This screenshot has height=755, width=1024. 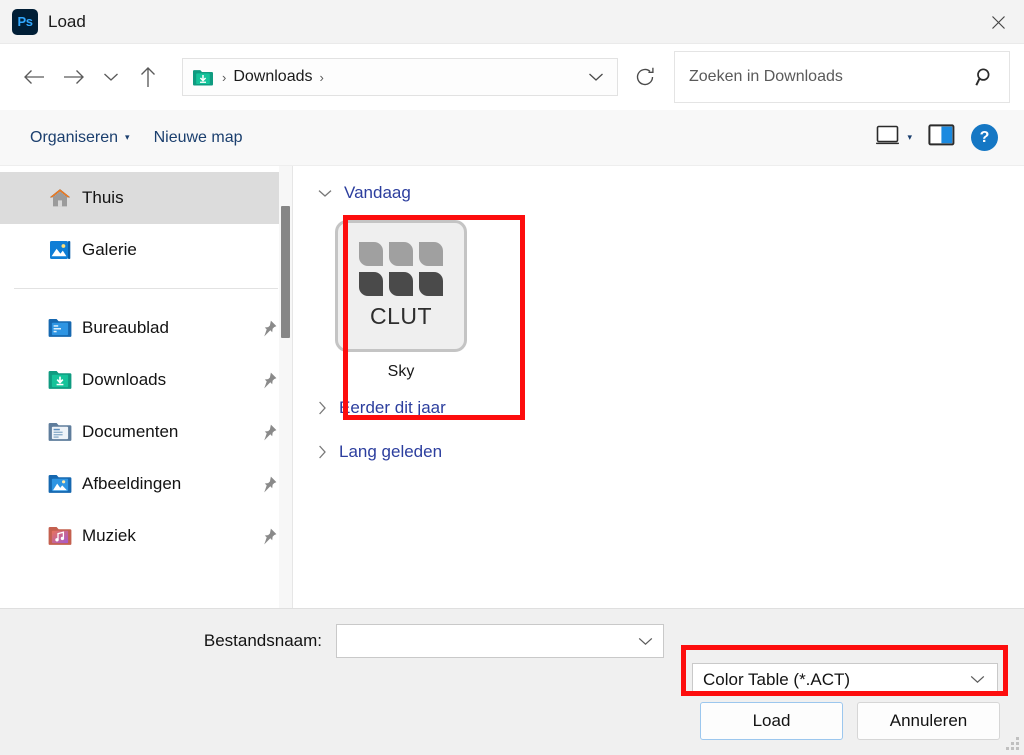 What do you see at coordinates (909, 137) in the screenshot?
I see `view-chevron-down-icon: ▾` at bounding box center [909, 137].